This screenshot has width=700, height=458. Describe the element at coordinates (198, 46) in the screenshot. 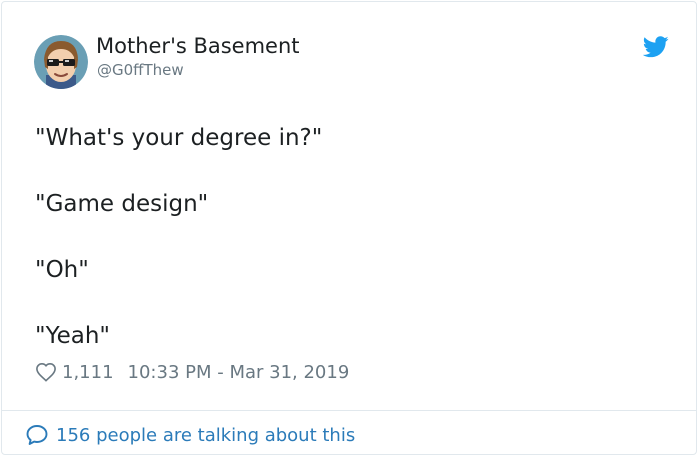

I see `author-name: Mother's Basement` at that location.